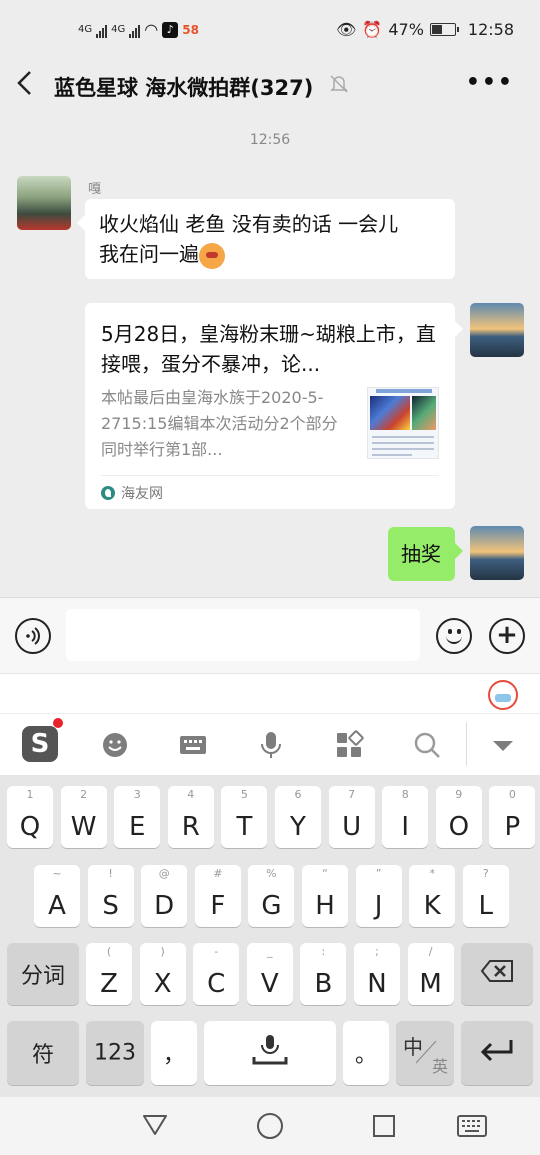 The width and height of the screenshot is (540, 1155). Describe the element at coordinates (212, 255) in the screenshot. I see `emoji-icon` at that location.